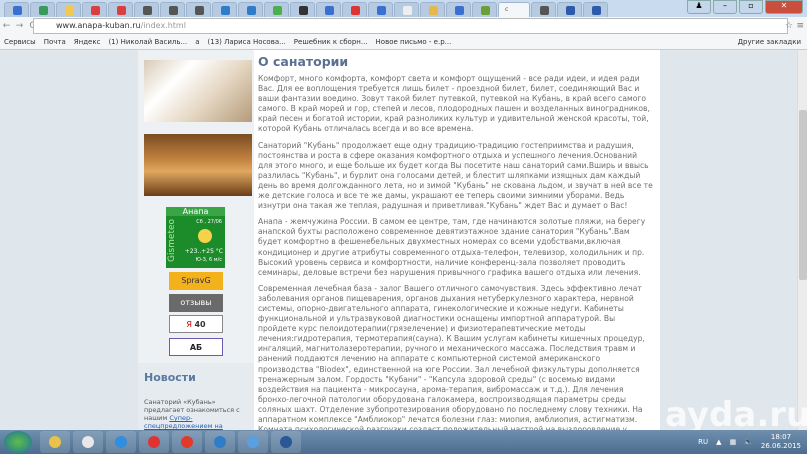 The height and width of the screenshot is (454, 807). What do you see at coordinates (699, 7) in the screenshot?
I see `user-button: ♟` at bounding box center [699, 7].